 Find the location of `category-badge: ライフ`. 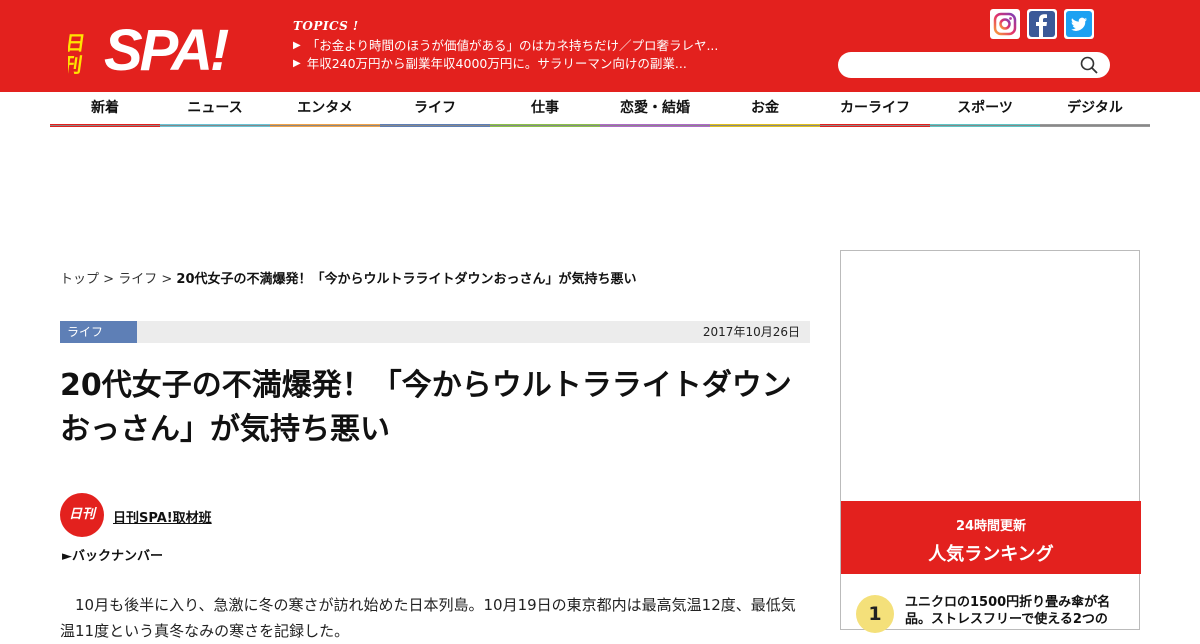

category-badge: ライフ is located at coordinates (98, 332).